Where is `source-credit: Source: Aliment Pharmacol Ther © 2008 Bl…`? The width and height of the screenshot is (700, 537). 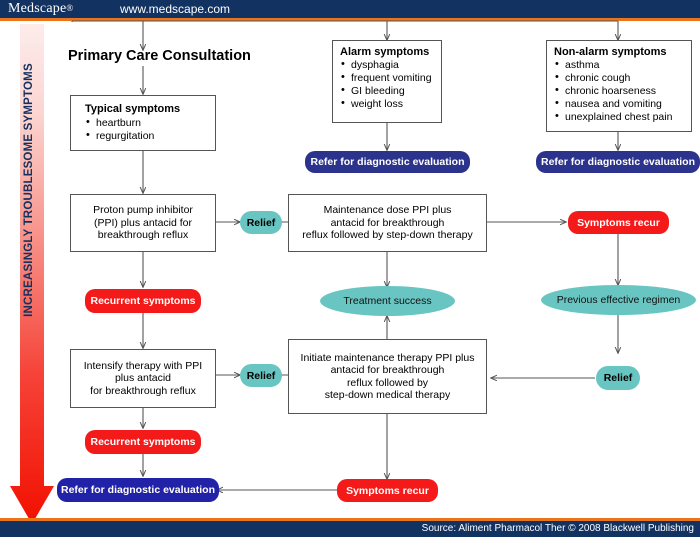 source-credit: Source: Aliment Pharmacol Ther © 2008 Bl… is located at coordinates (557, 528).